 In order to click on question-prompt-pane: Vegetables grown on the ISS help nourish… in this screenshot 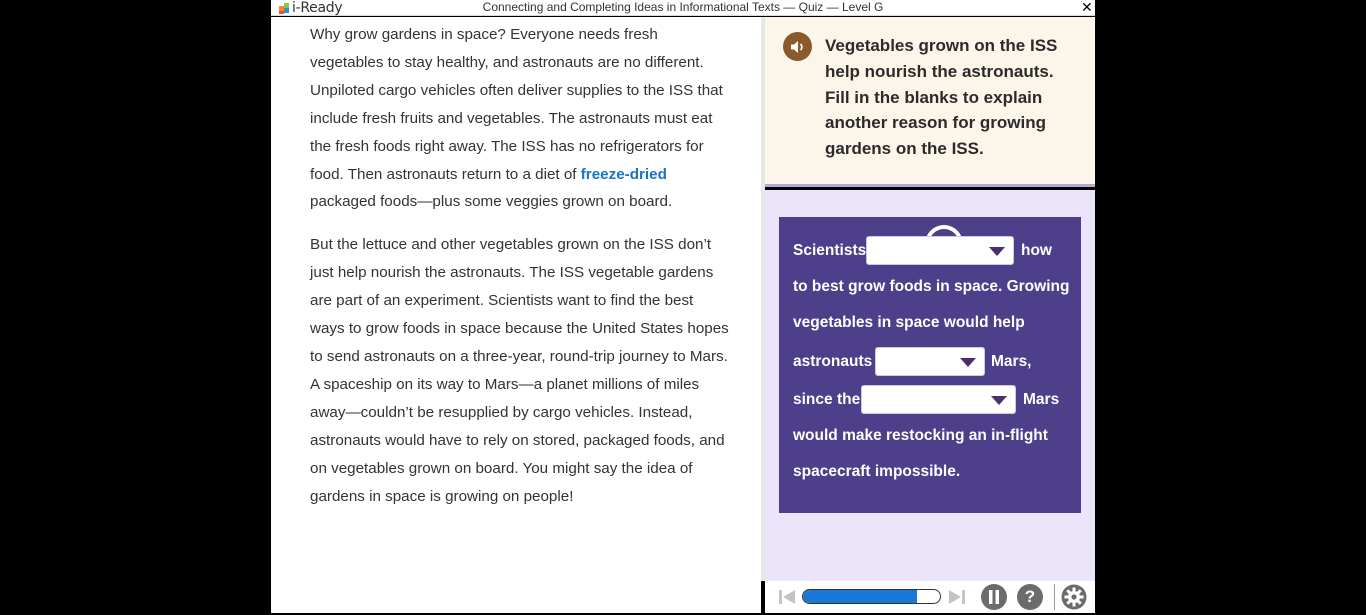, I will do `click(930, 102)`.